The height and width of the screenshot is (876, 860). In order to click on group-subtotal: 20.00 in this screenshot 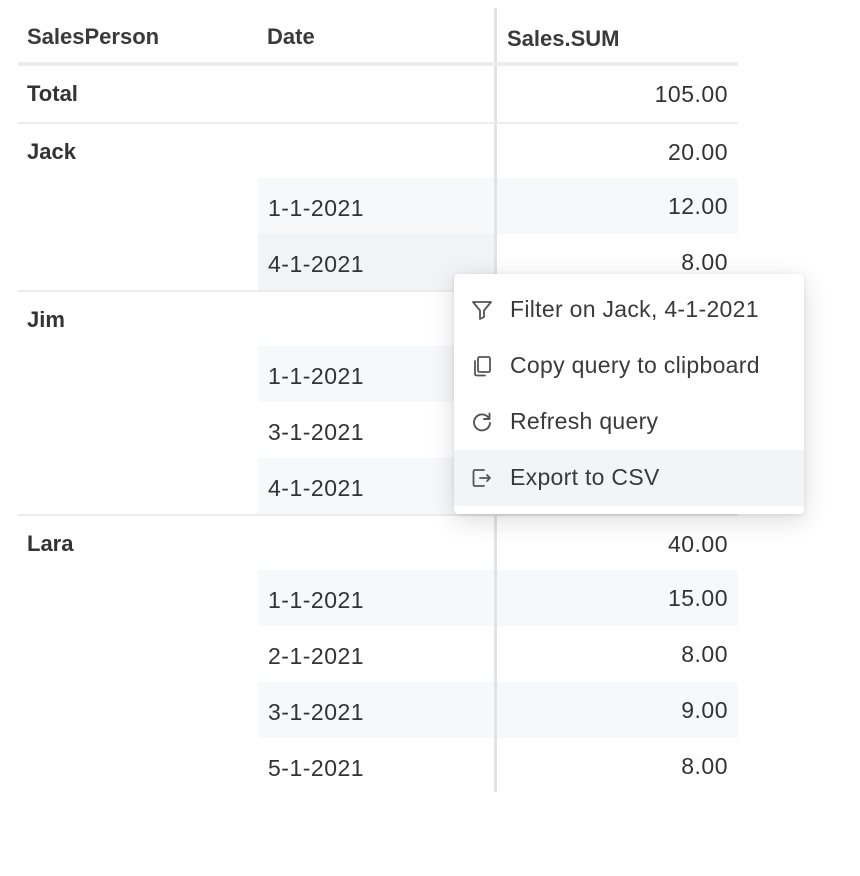, I will do `click(697, 152)`.